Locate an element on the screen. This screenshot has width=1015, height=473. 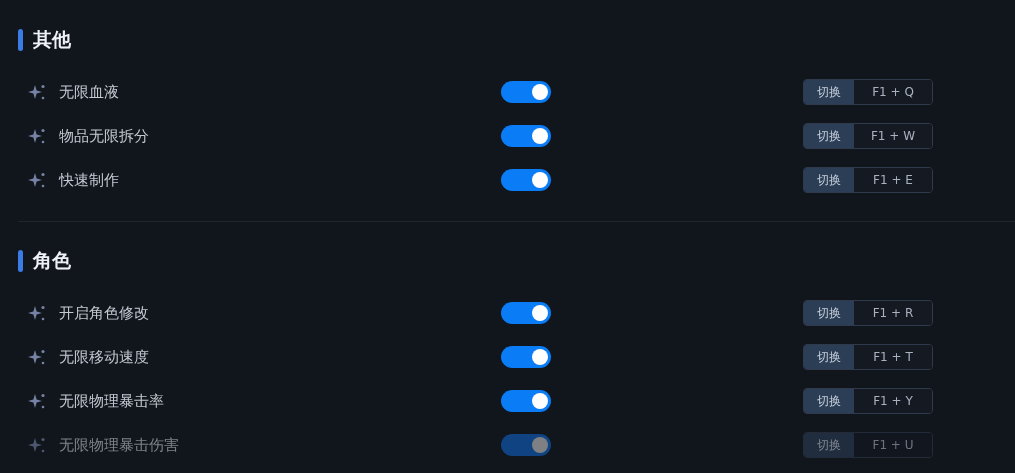
option-label: 无限物理暴击率 is located at coordinates (112, 401).